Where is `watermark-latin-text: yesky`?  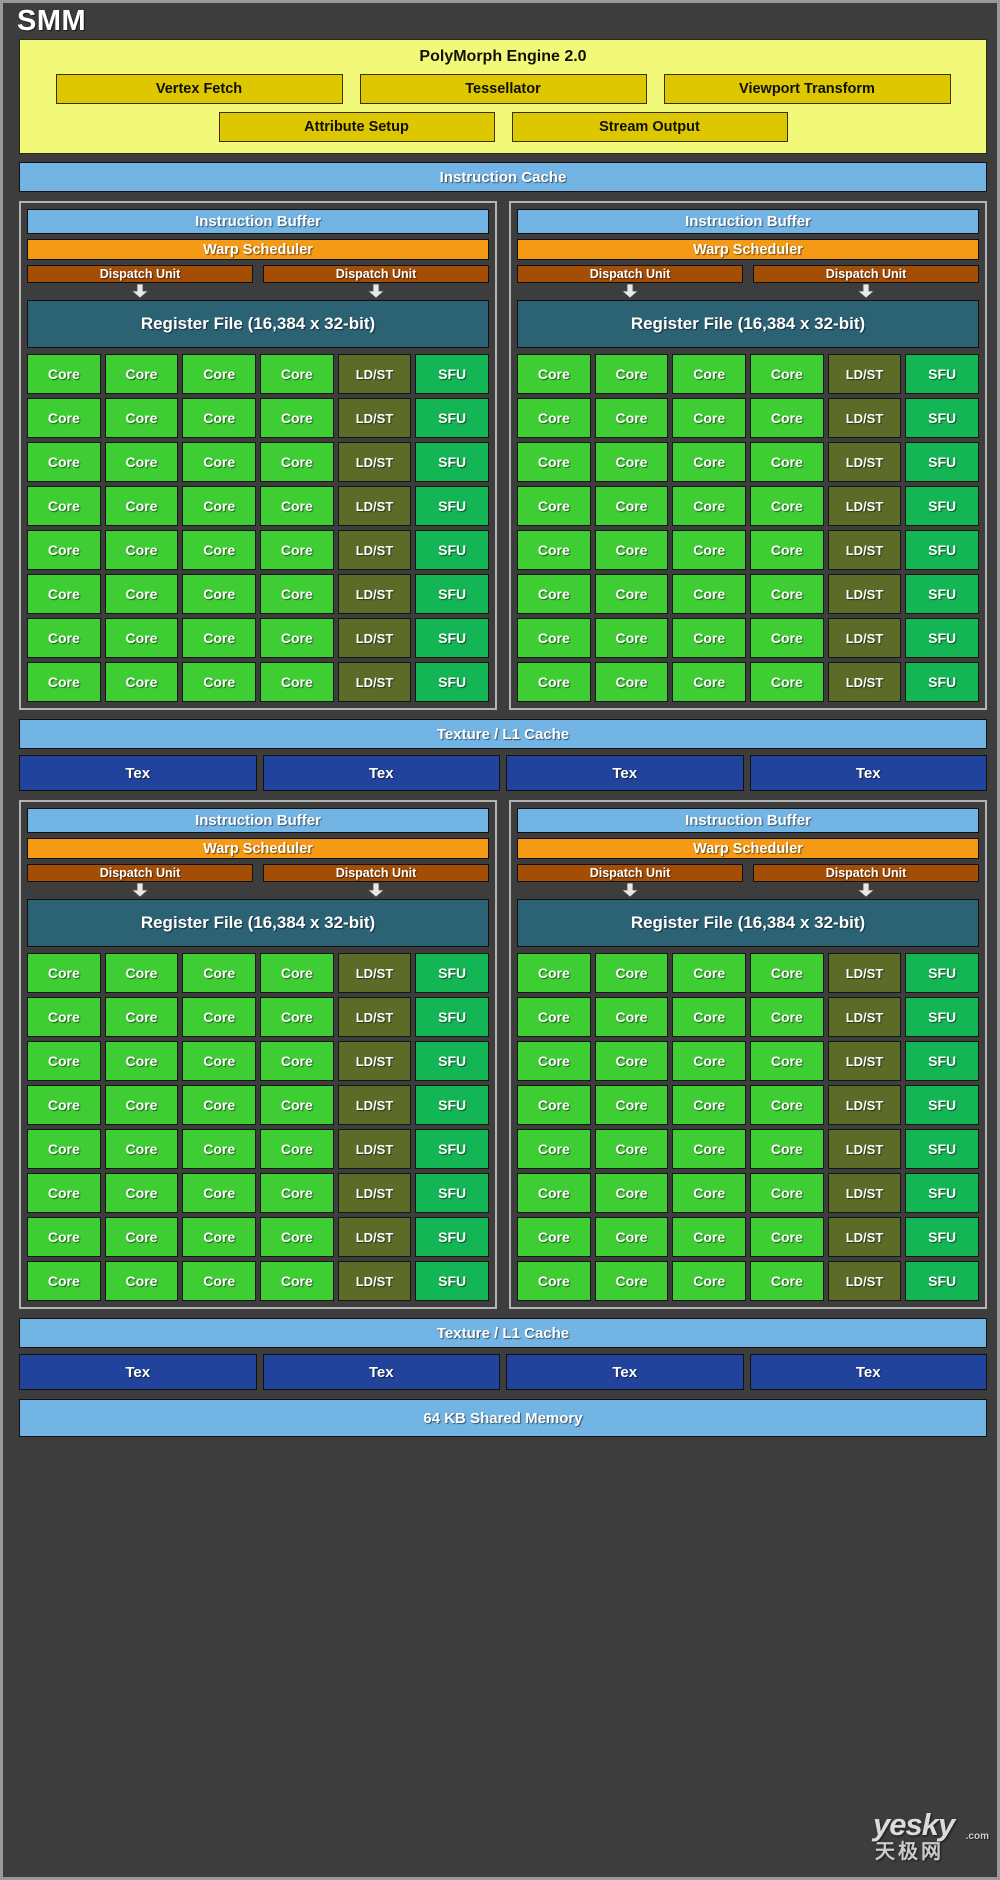 watermark-latin-text: yesky is located at coordinates (914, 1824).